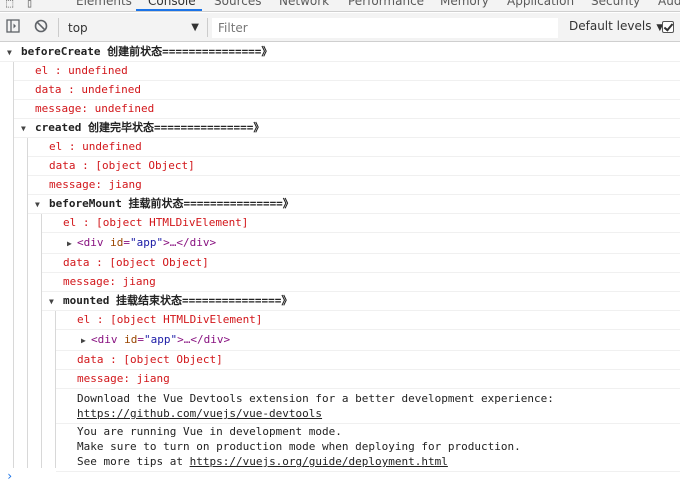 Image resolution: width=680 pixels, height=491 pixels. Describe the element at coordinates (386, 4) in the screenshot. I see `tab-performance: Performance` at that location.